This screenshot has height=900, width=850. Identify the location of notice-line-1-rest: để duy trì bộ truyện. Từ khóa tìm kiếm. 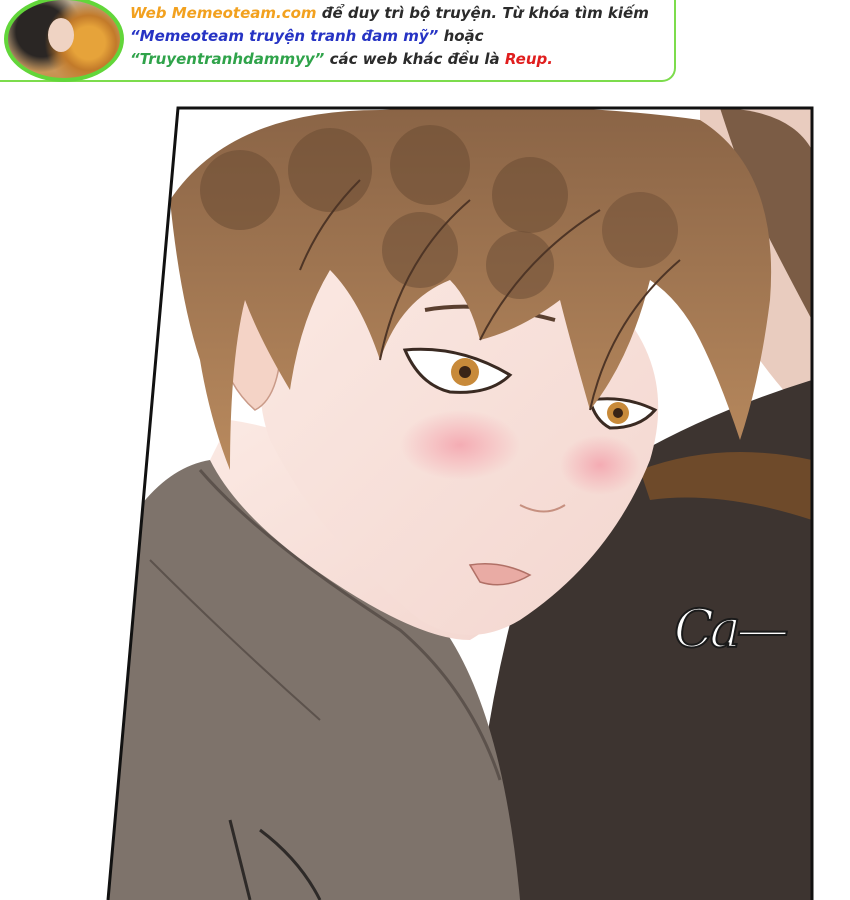
(482, 13).